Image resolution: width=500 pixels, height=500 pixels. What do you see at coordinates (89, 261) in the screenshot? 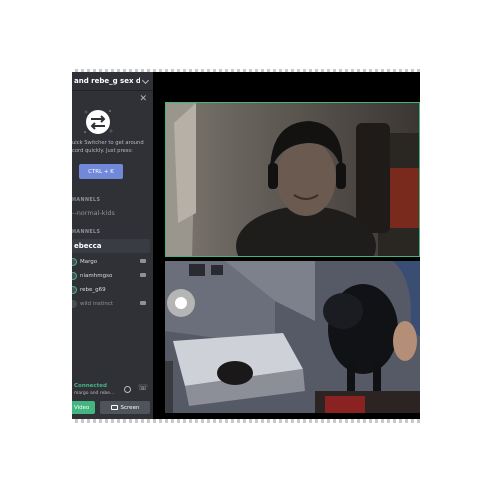
I see `voice-user-name: Margo` at bounding box center [89, 261].